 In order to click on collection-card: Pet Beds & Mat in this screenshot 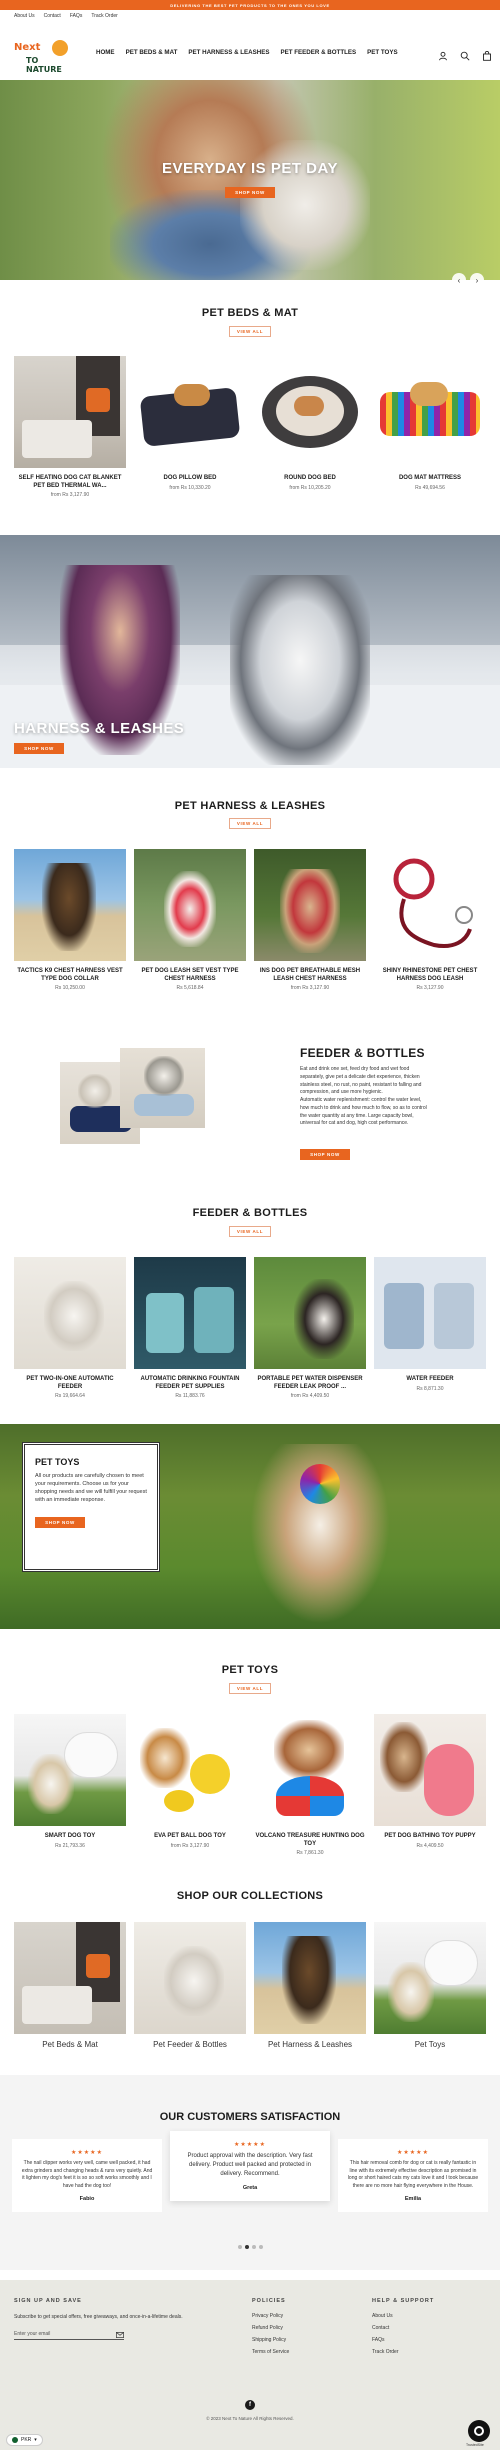, I will do `click(70, 1985)`.